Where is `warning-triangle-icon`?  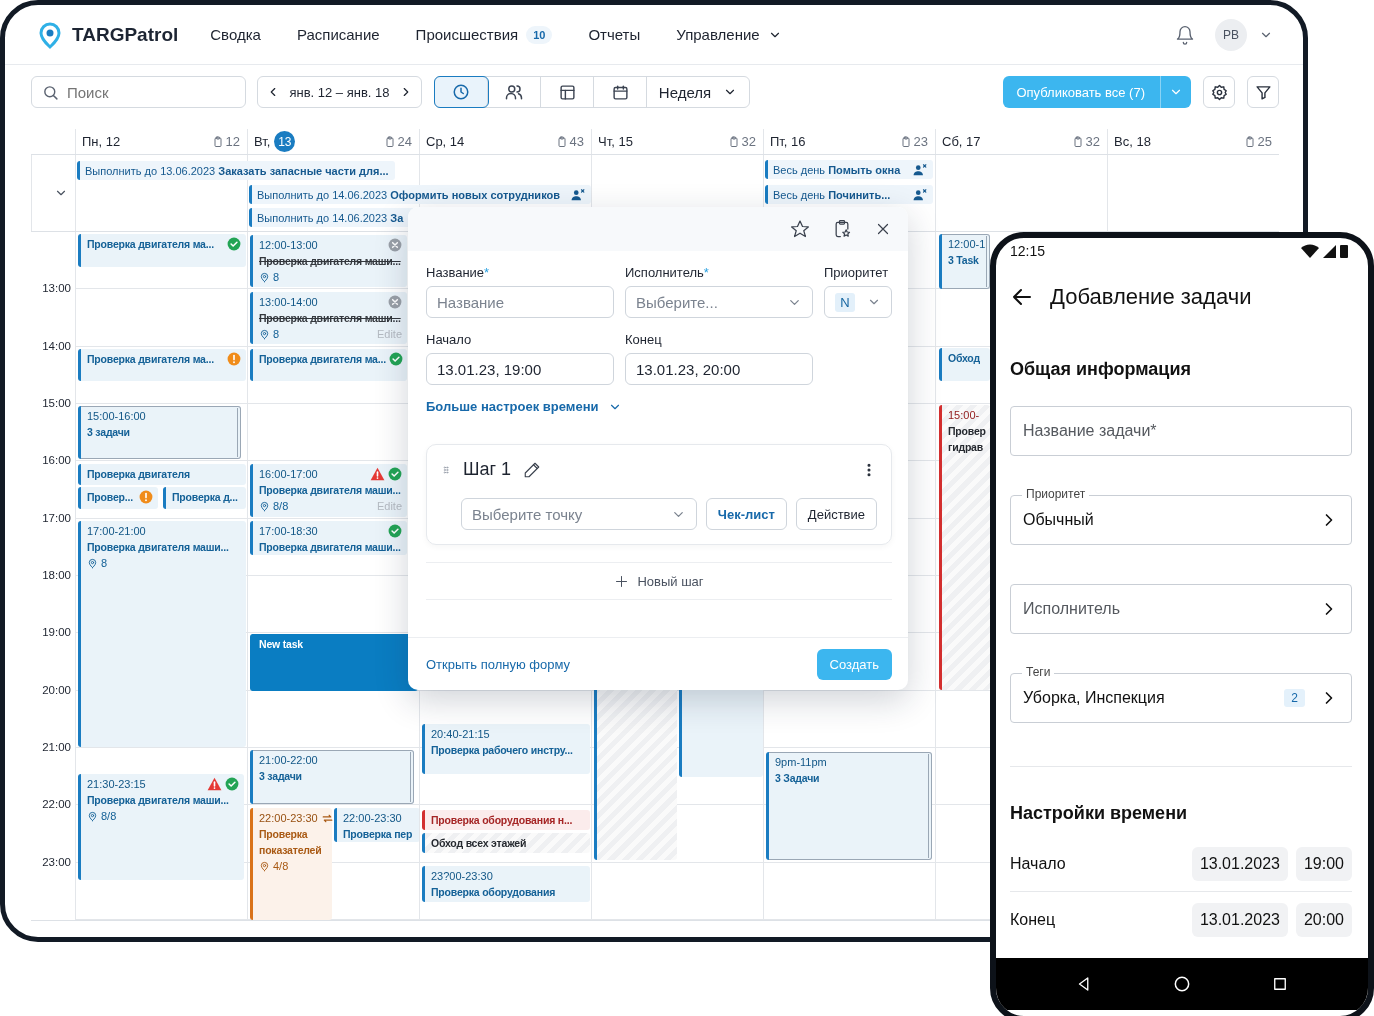 warning-triangle-icon is located at coordinates (377, 474).